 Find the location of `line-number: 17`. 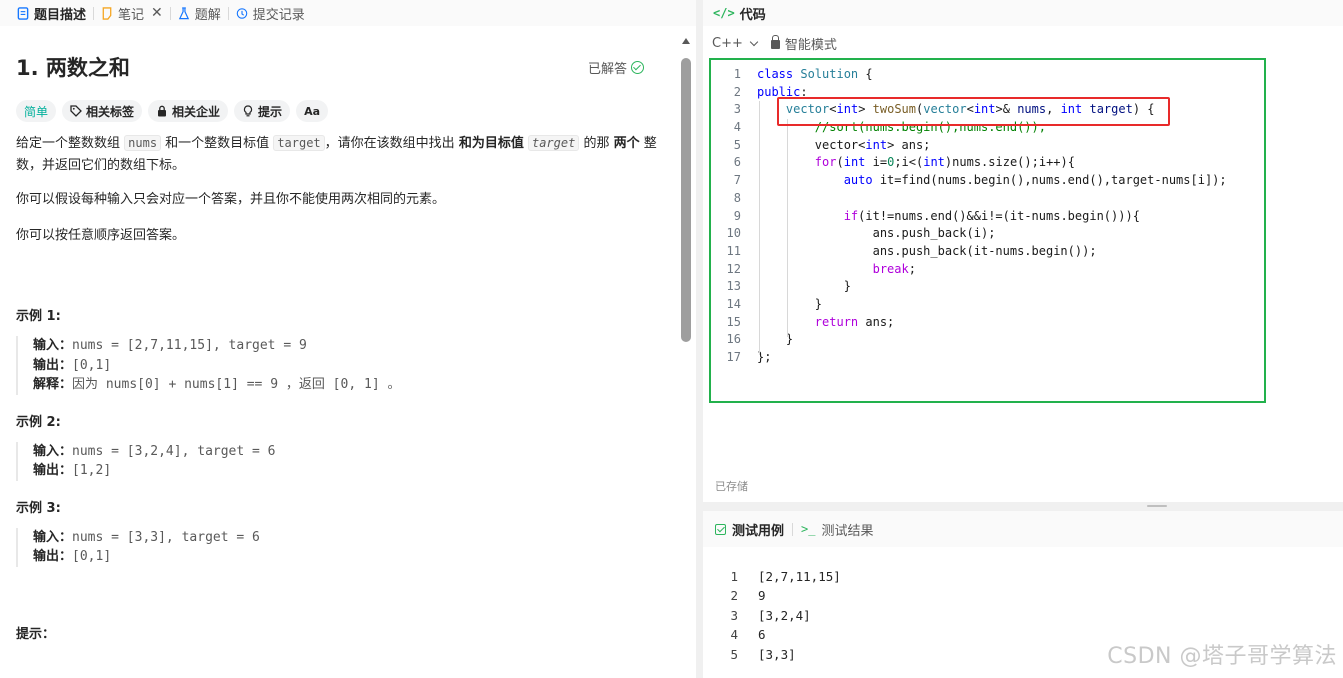

line-number: 17 is located at coordinates (733, 357).